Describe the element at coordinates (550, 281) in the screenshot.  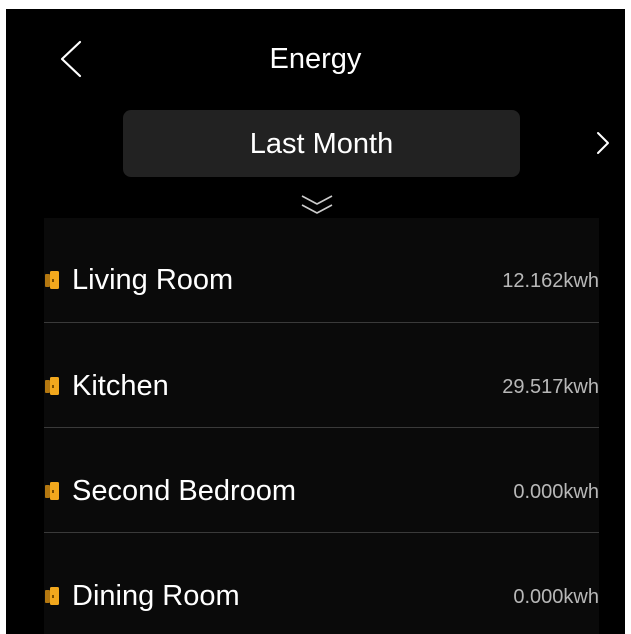
I see `energy-value: 12.162kwh` at that location.